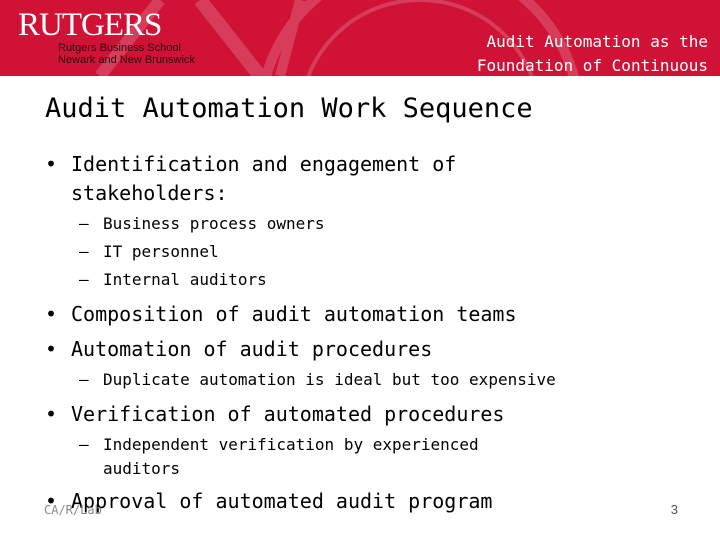 This screenshot has height=540, width=720. I want to click on header-title-line2: Foundation of Continuous, so click(592, 65).